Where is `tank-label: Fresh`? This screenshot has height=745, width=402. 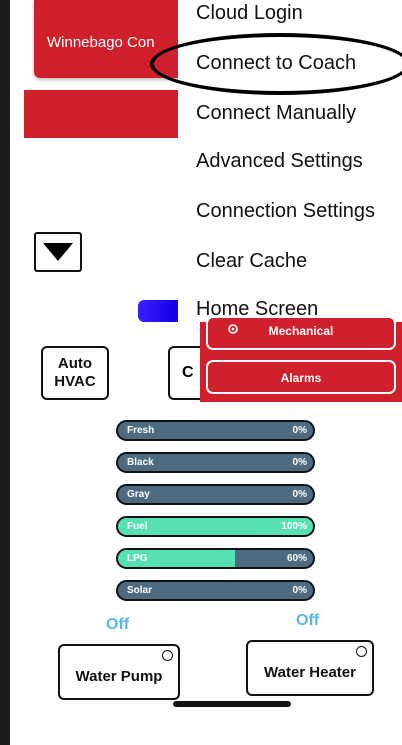
tank-label: Fresh is located at coordinates (141, 430).